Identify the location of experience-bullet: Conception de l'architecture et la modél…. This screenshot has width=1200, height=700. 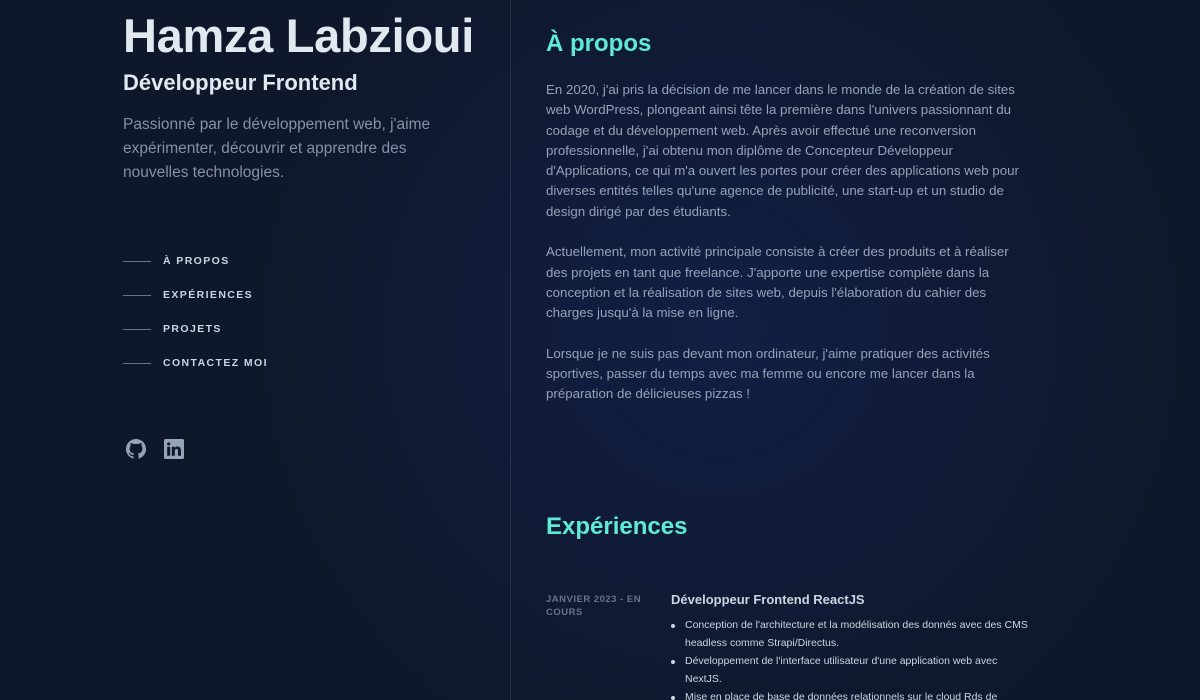
(851, 634).